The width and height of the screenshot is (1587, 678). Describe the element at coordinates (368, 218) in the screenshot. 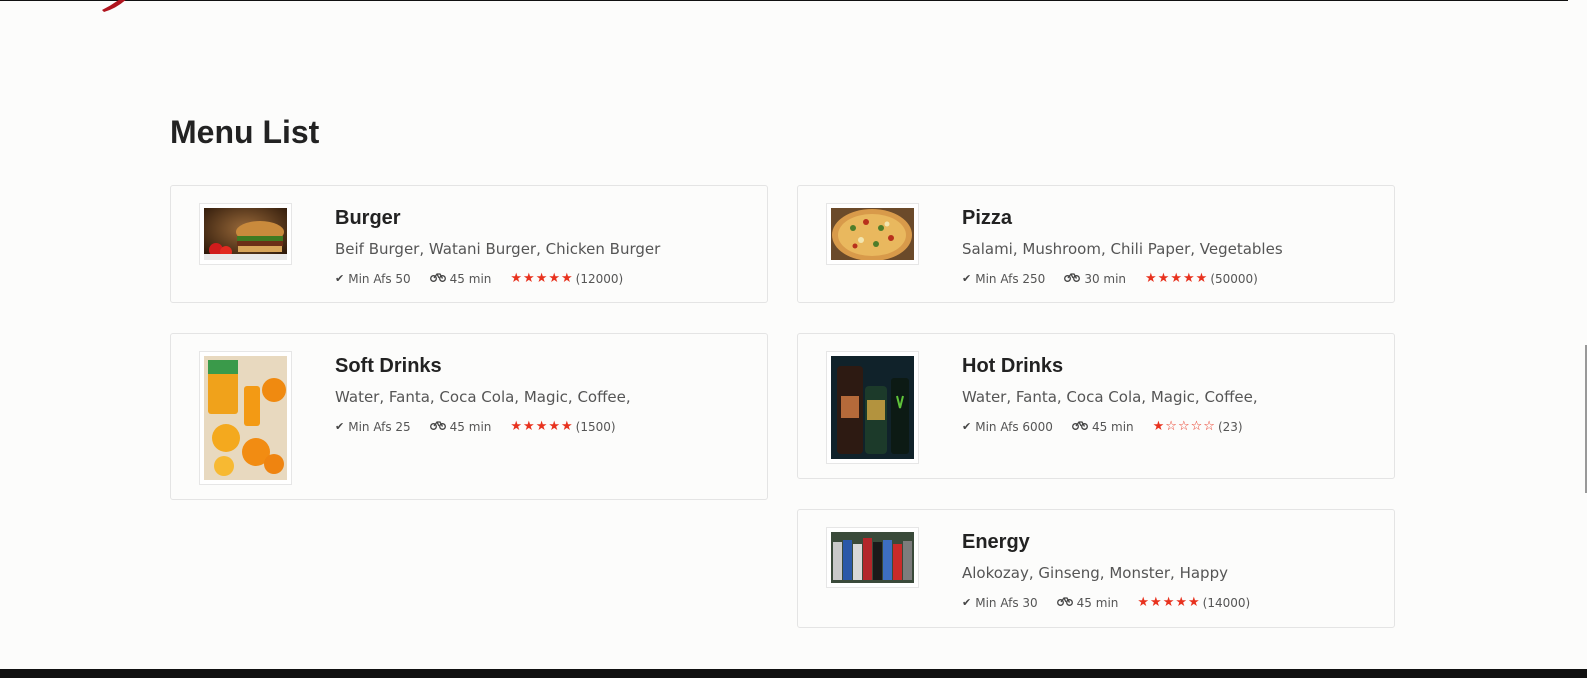

I see `item-title: Burger` at that location.